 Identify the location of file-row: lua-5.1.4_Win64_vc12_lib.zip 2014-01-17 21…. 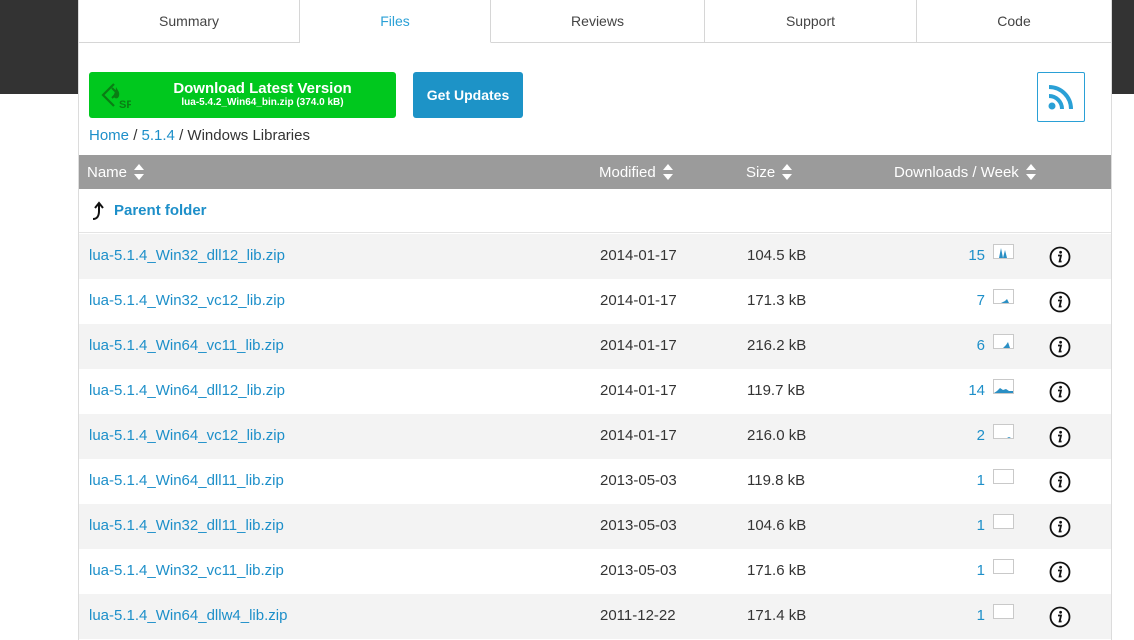
(595, 436).